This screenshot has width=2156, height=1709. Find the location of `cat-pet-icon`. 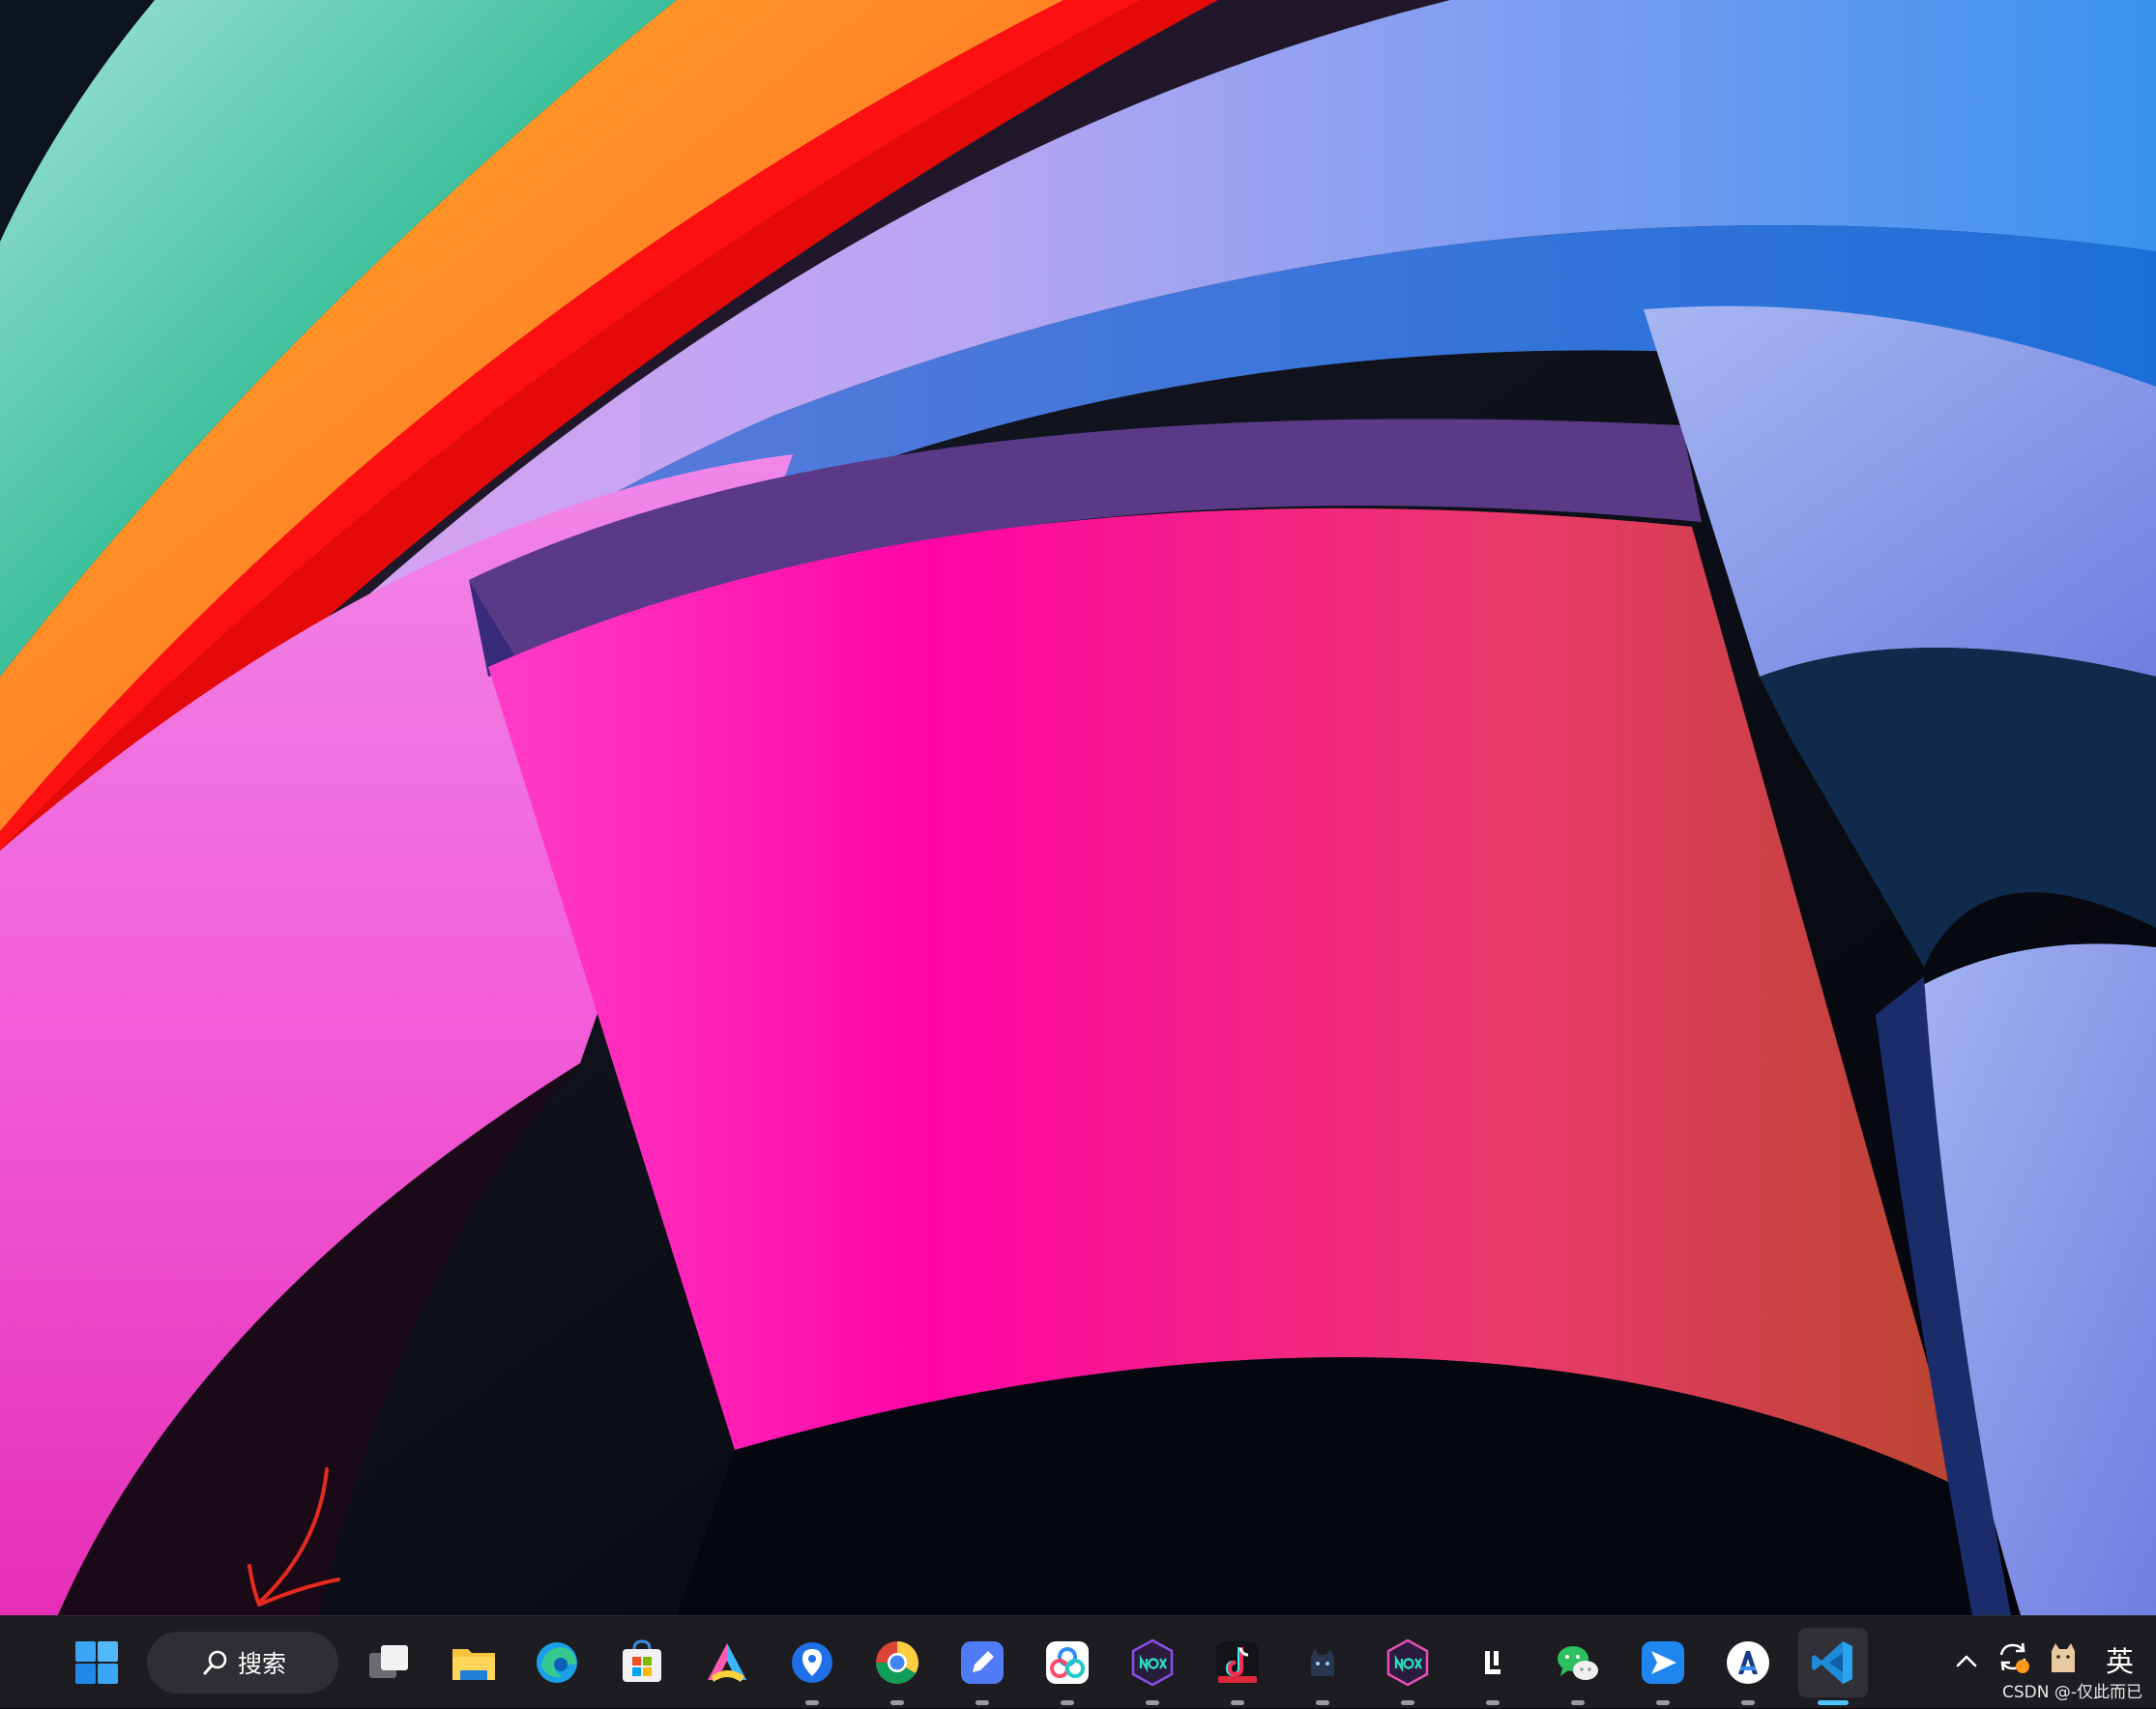

cat-pet-icon is located at coordinates (2063, 1658).